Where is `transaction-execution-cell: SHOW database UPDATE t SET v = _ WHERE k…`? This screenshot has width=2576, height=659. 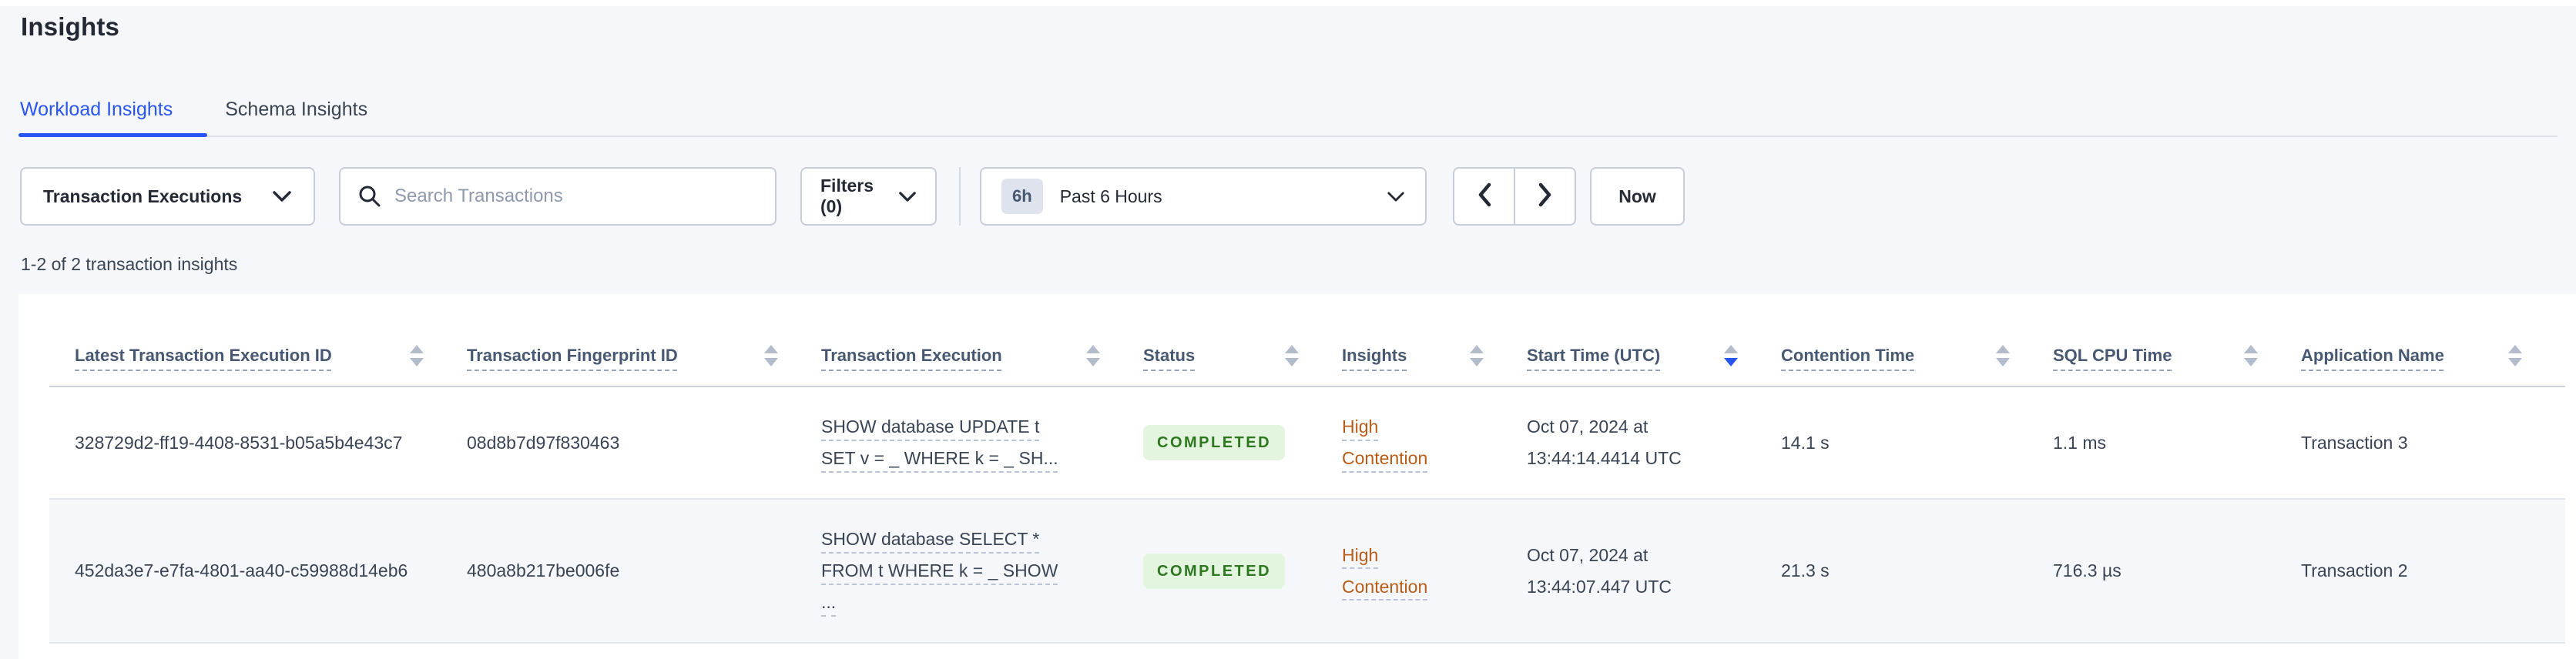 transaction-execution-cell: SHOW database UPDATE t SET v = _ WHERE k… is located at coordinates (982, 442).